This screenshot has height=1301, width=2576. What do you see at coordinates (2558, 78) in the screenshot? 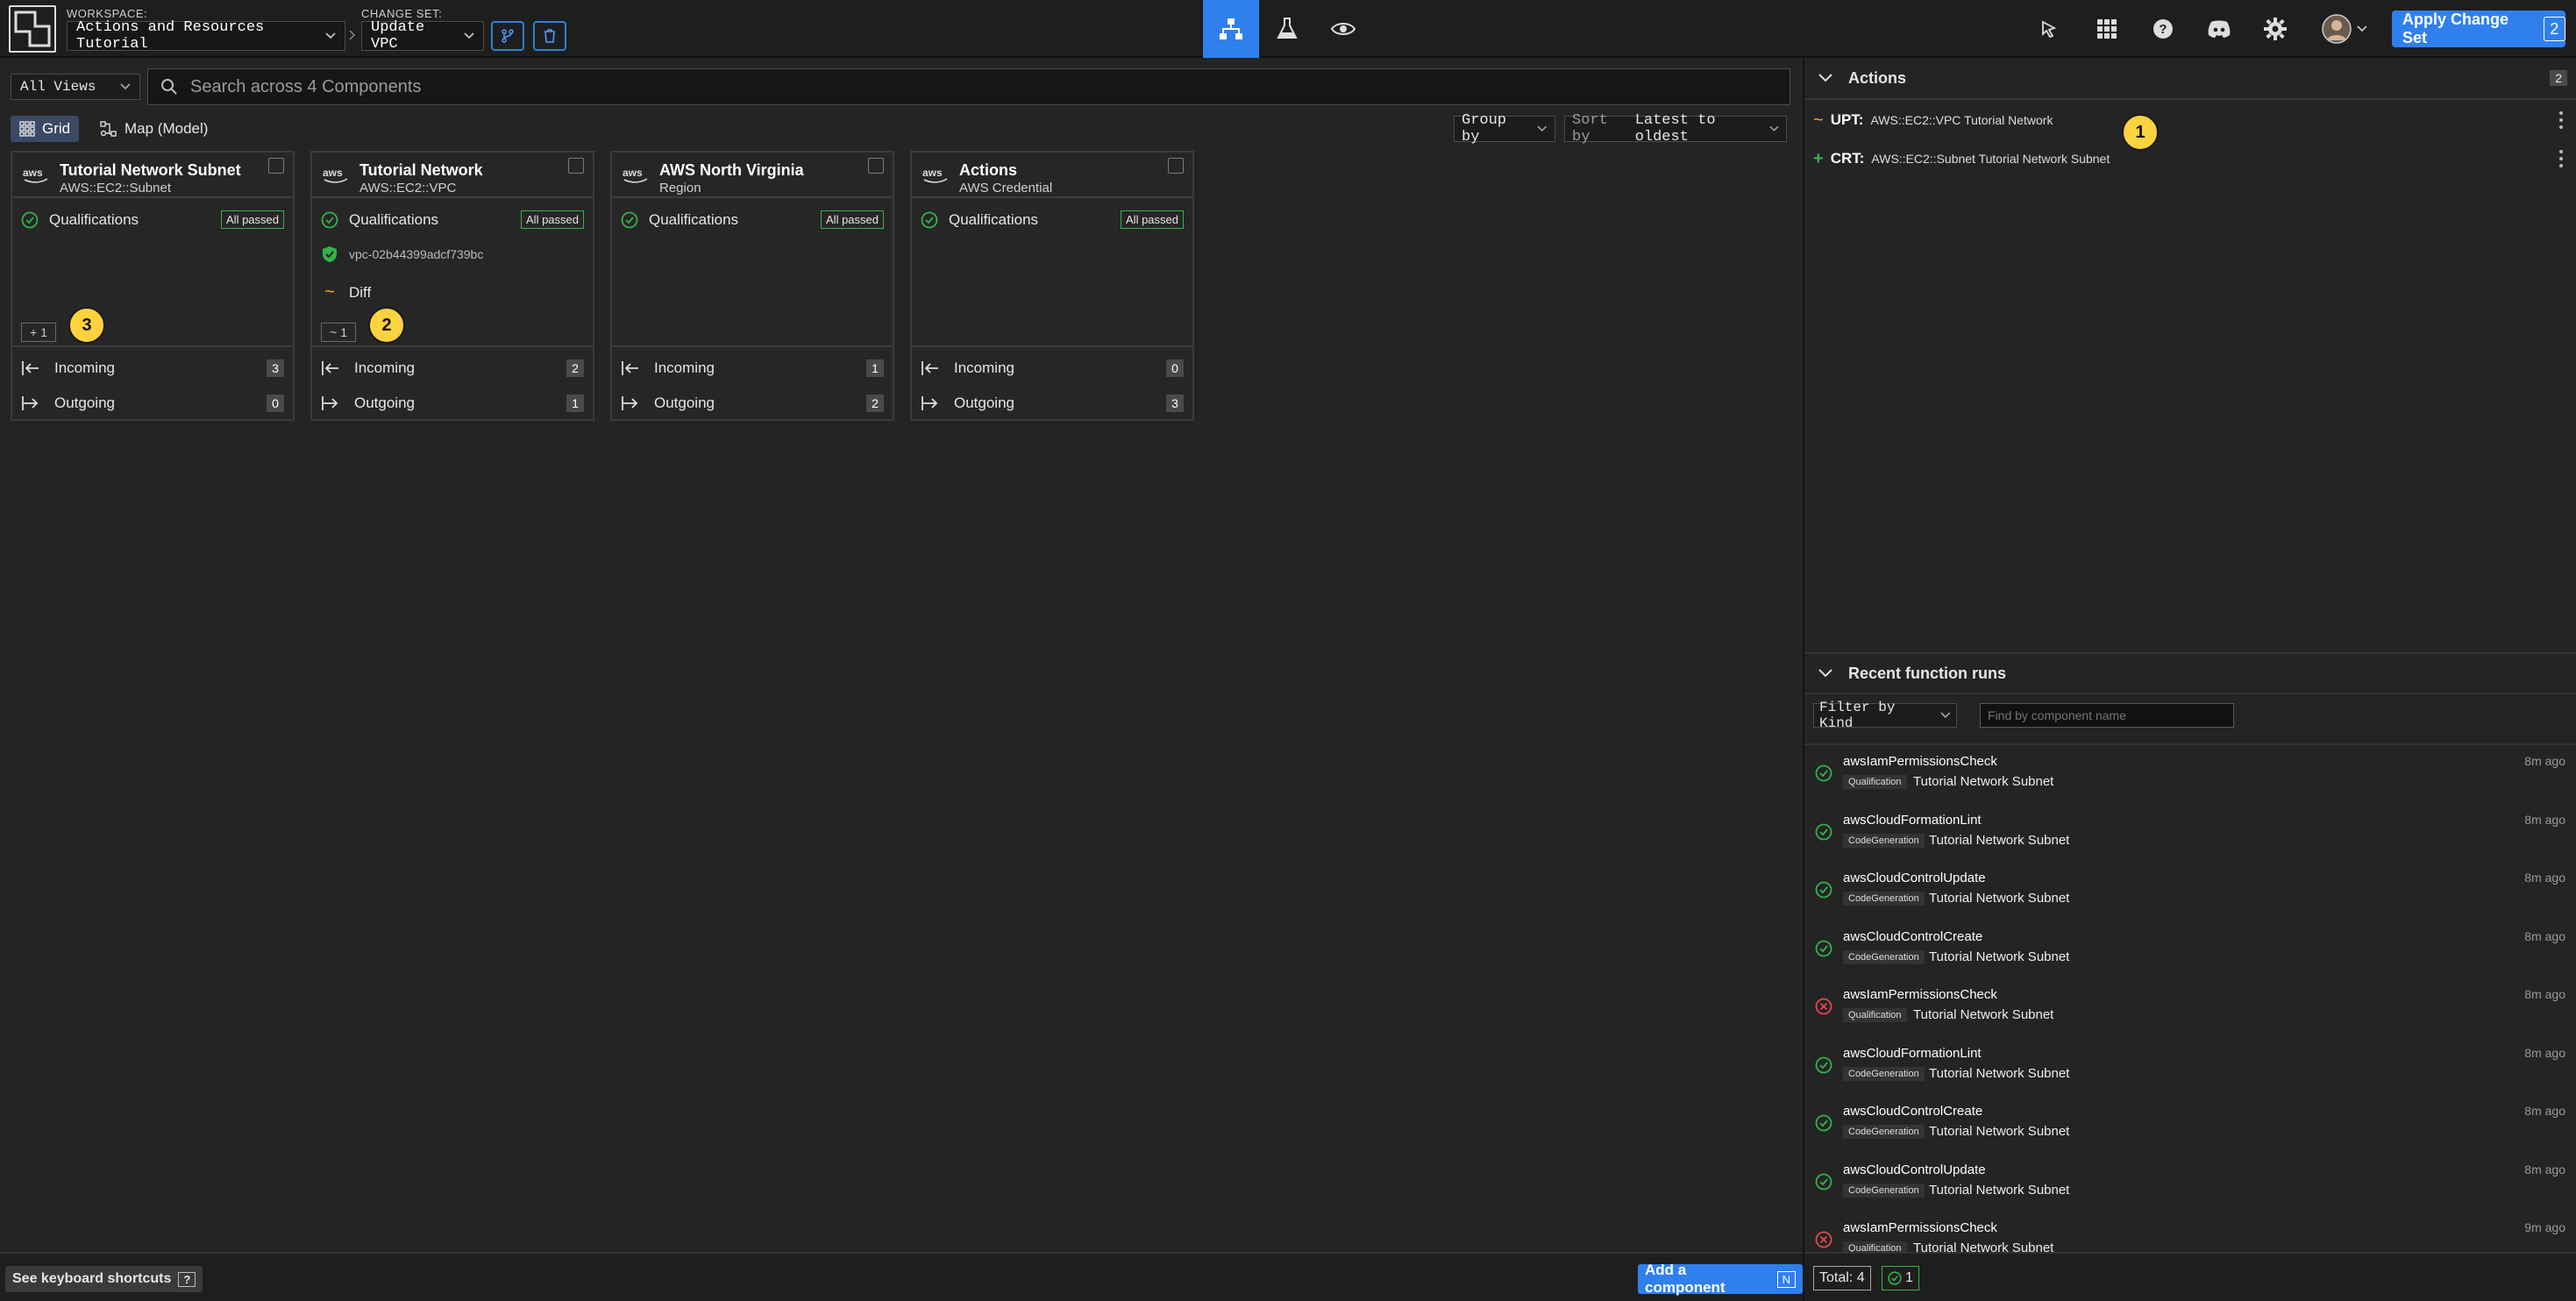
I see `actions-count: 2` at bounding box center [2558, 78].